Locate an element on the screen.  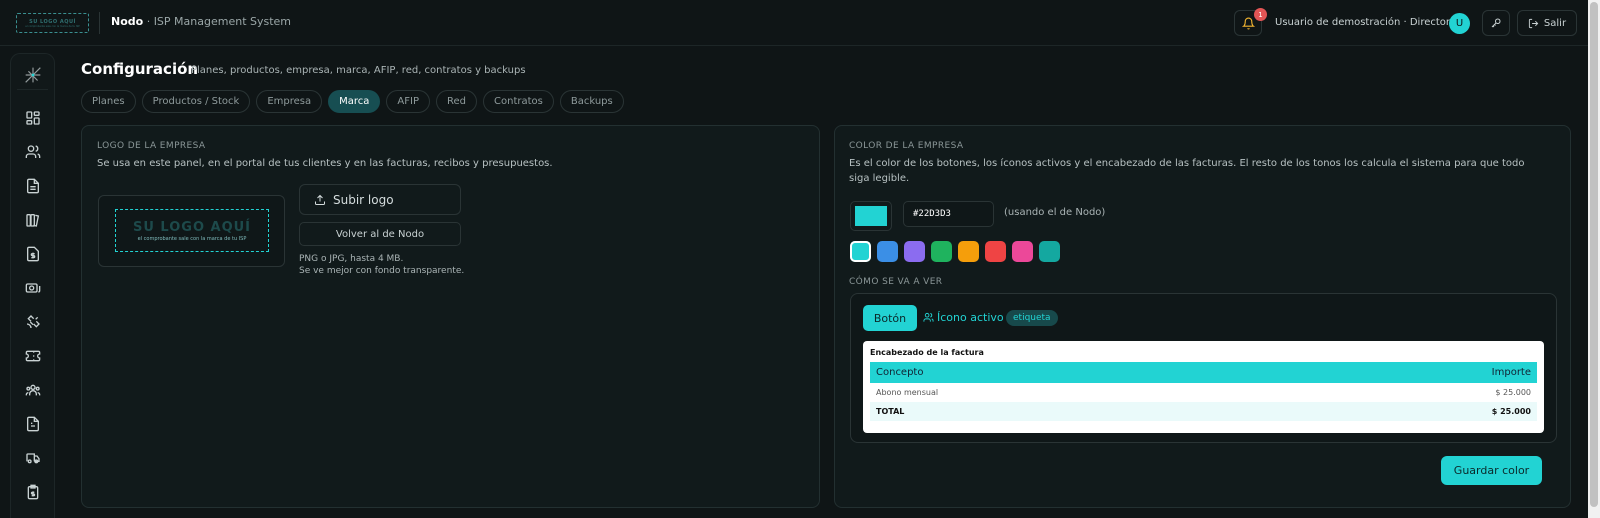
preset-color-teal is located at coordinates (1049, 251).